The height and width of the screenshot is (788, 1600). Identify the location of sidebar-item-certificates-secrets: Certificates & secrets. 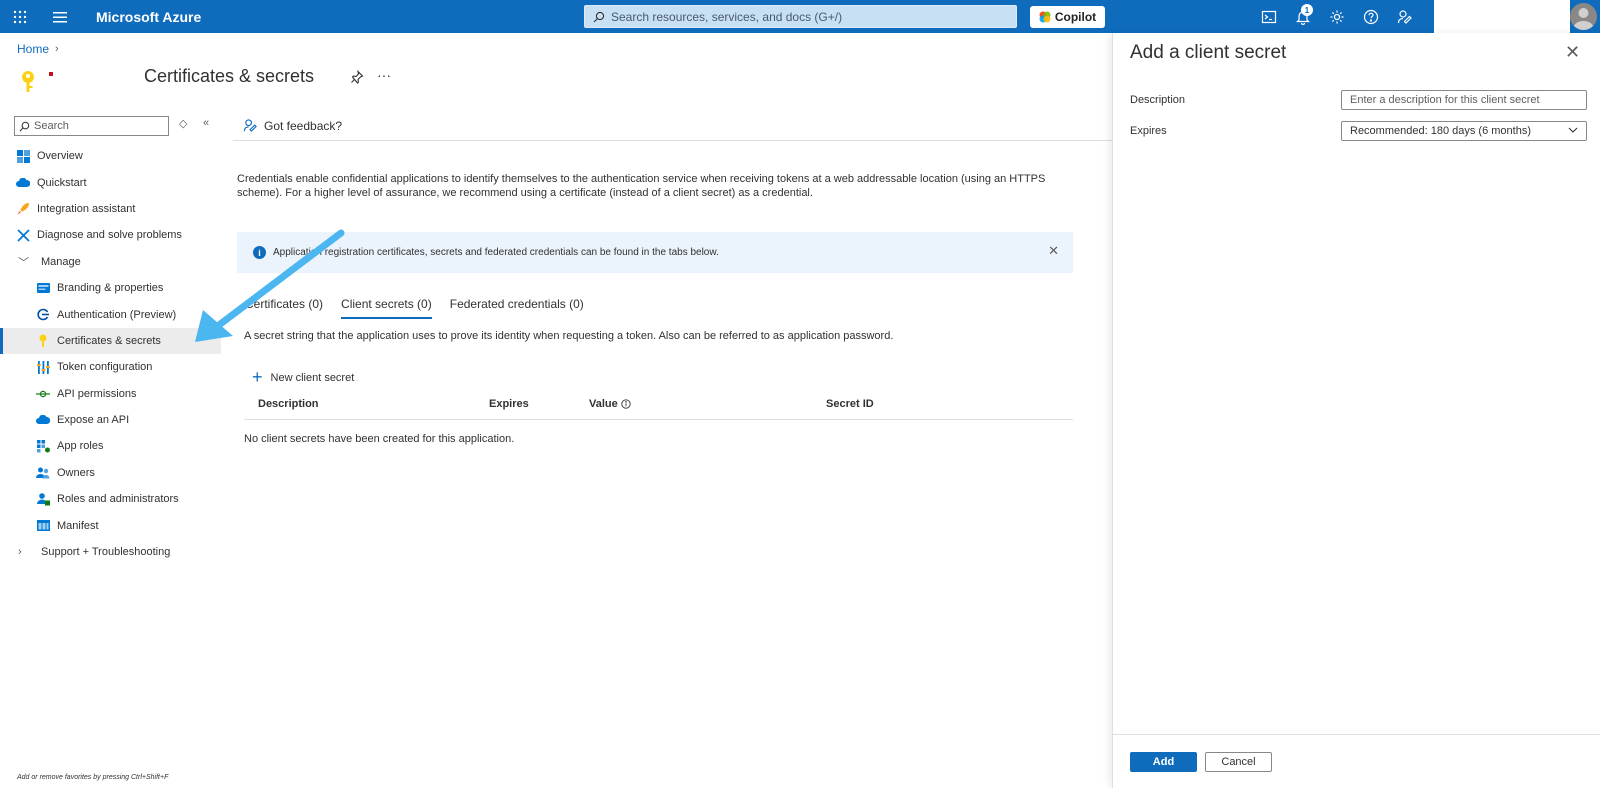
(110, 341).